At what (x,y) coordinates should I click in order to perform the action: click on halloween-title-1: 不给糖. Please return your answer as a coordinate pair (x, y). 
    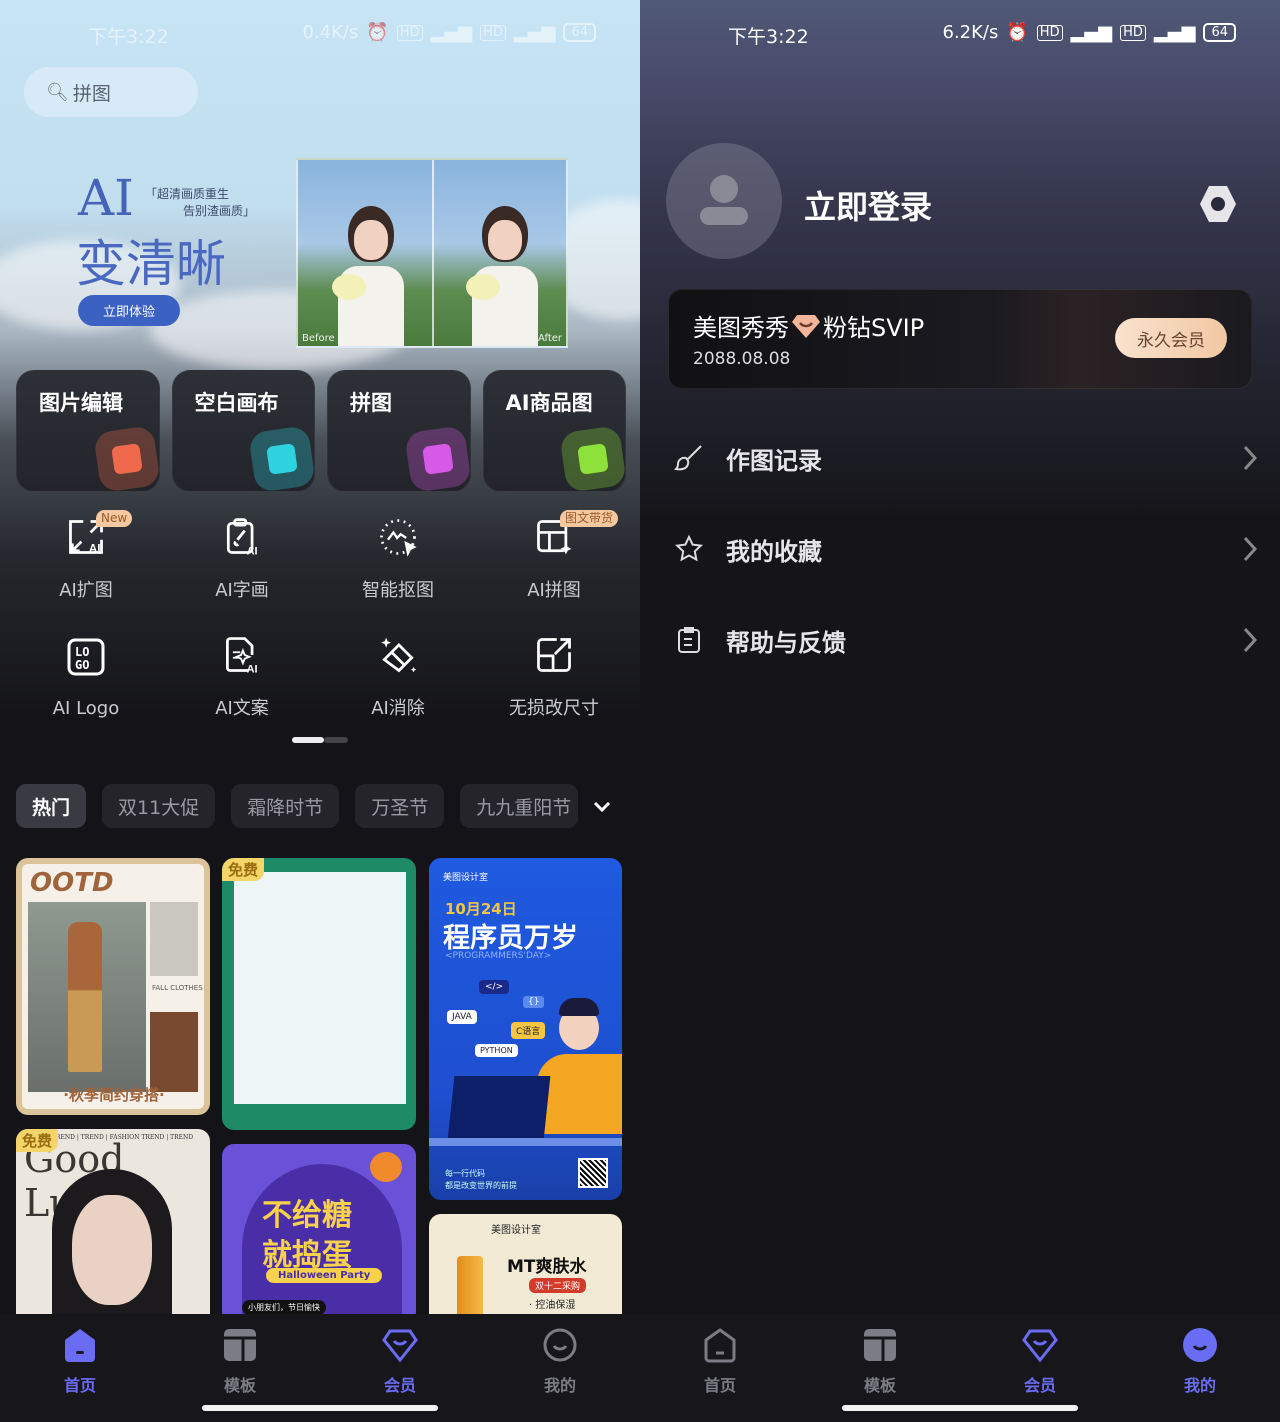
    Looking at the image, I should click on (307, 1215).